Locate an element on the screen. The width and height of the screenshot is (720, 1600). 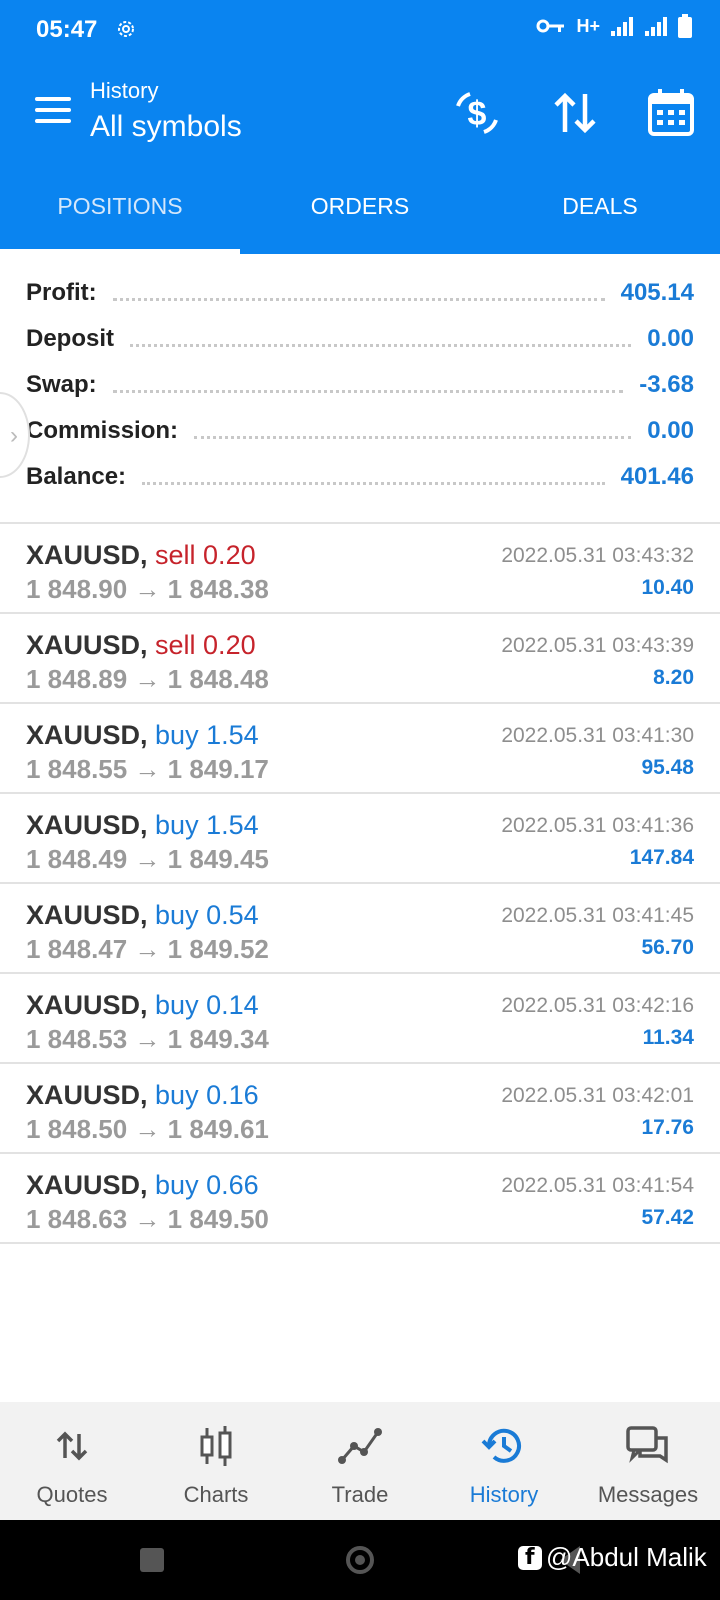
settings-notification-icon is located at coordinates (126, 29).